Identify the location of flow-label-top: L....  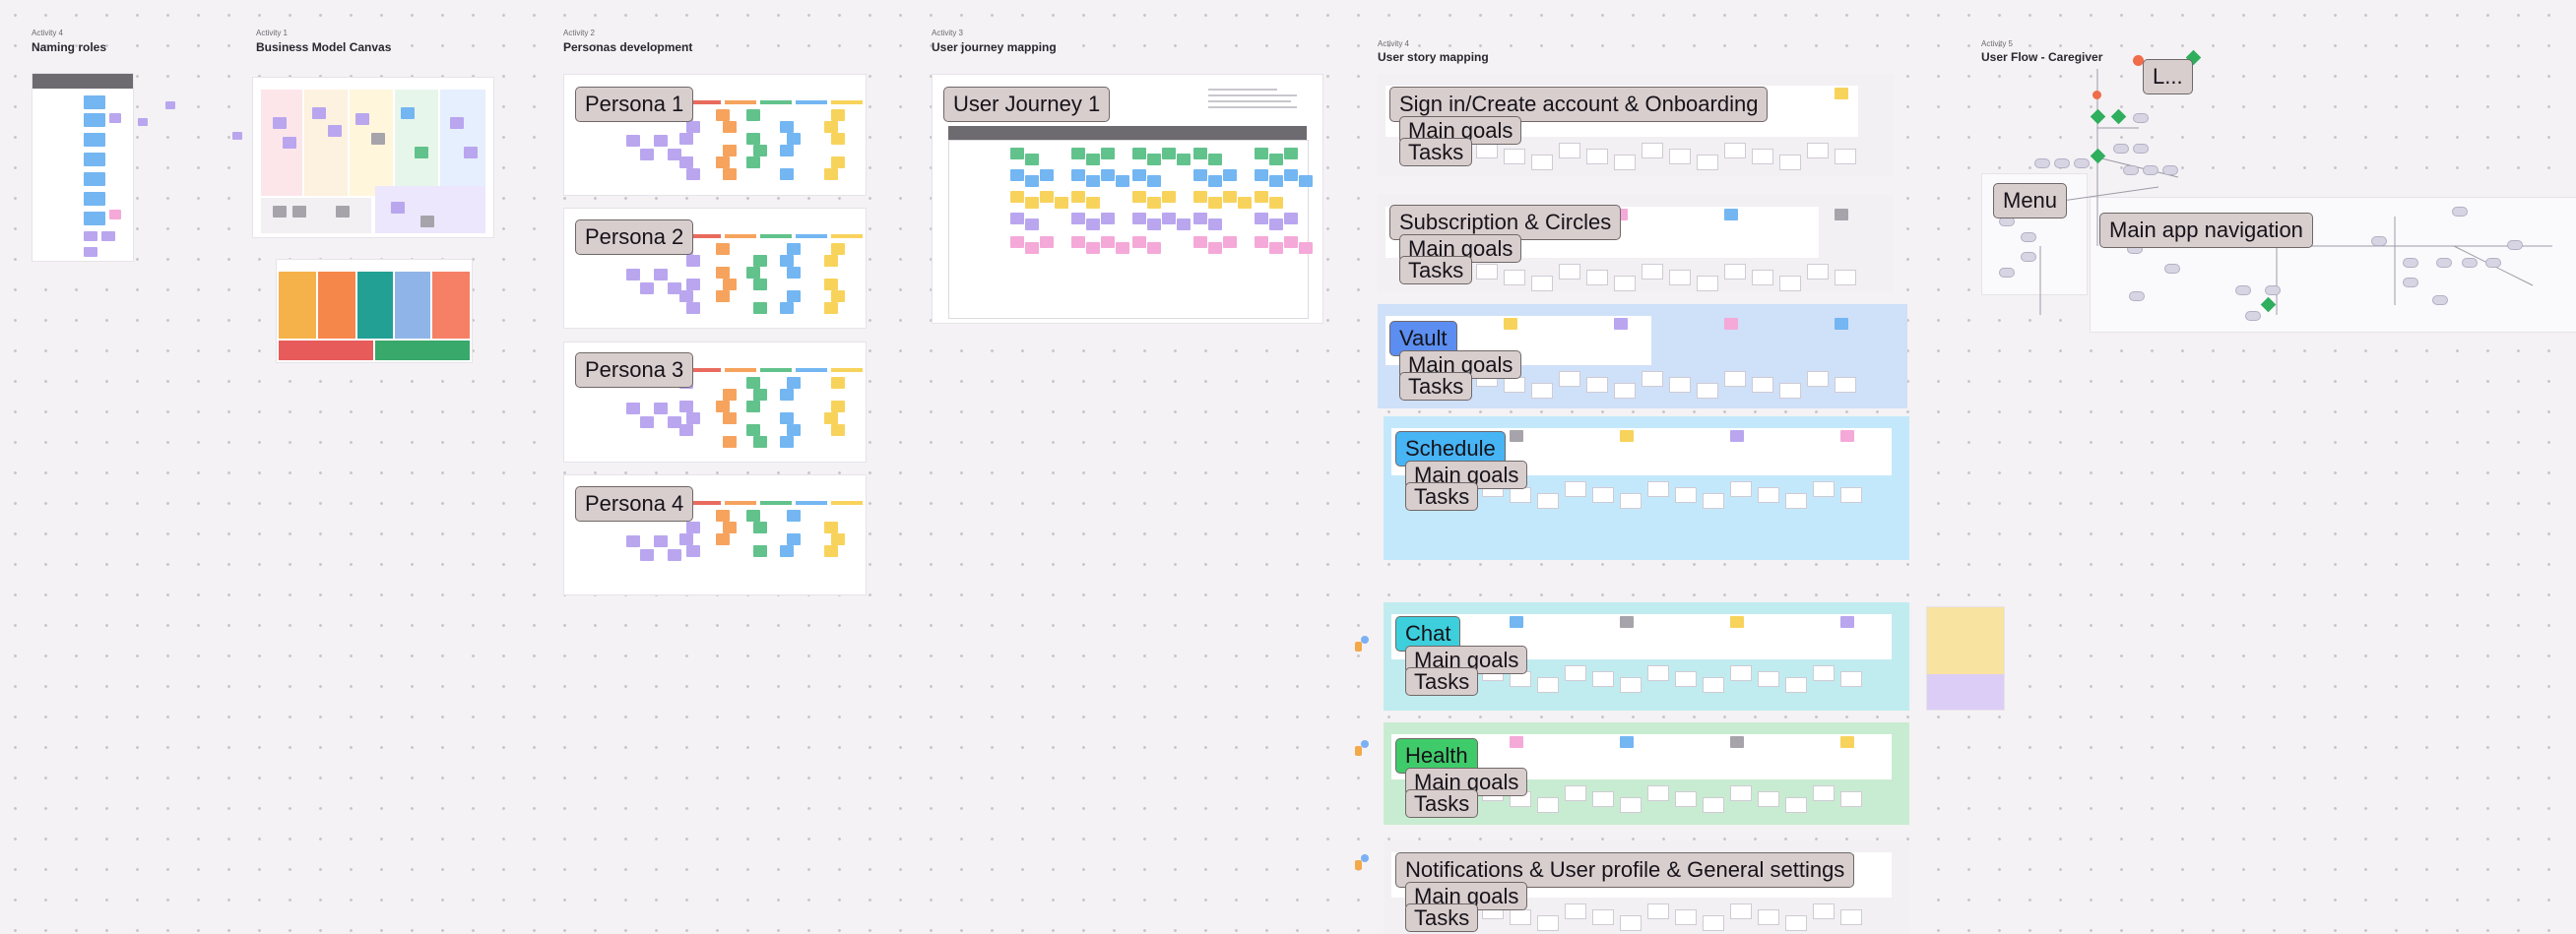
(2168, 77).